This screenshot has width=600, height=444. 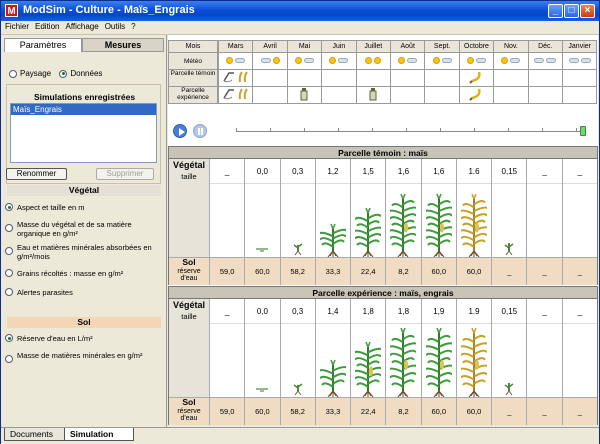 What do you see at coordinates (85, 207) in the screenshot?
I see `option-aspect-taille: Aspect et taille en m` at bounding box center [85, 207].